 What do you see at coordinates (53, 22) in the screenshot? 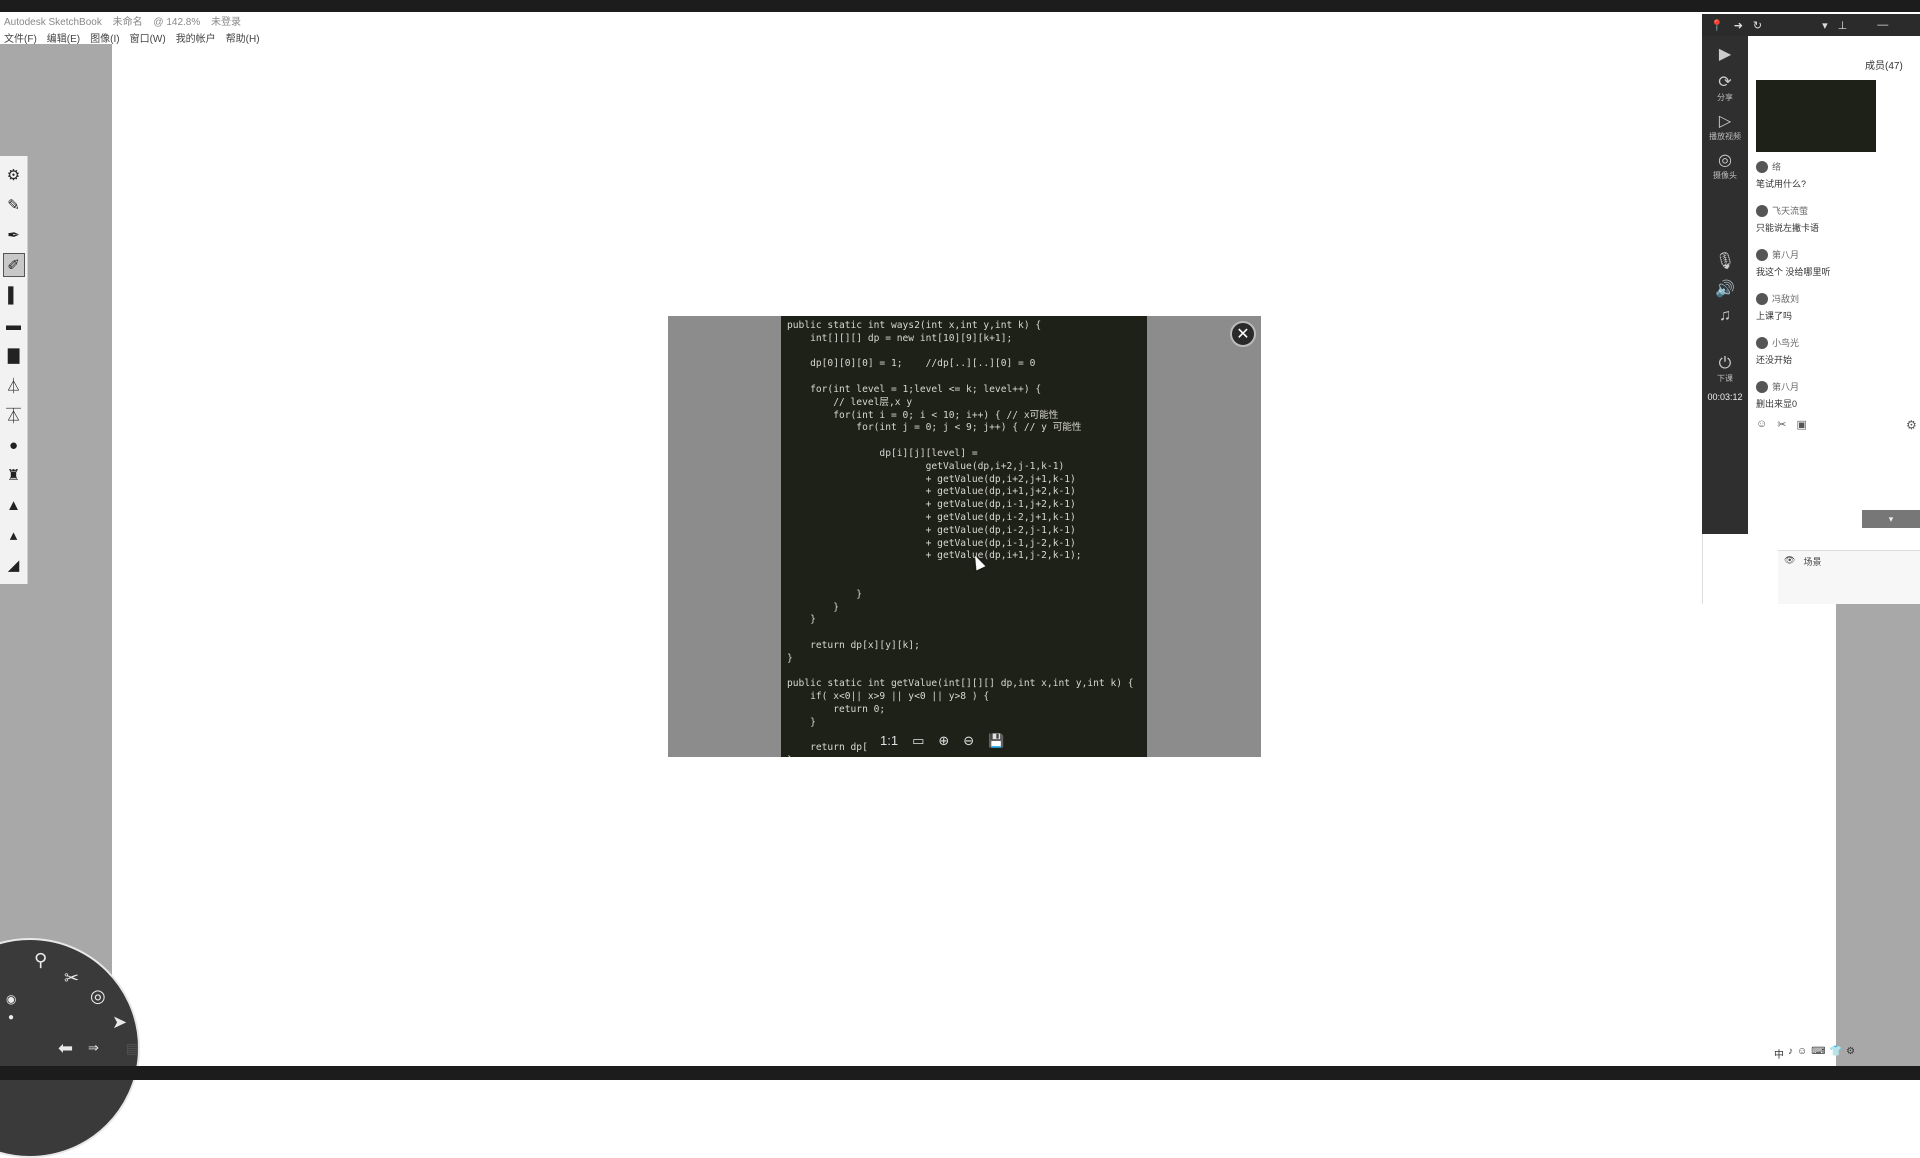
I see `app-name: Autodesk SketchBook` at bounding box center [53, 22].